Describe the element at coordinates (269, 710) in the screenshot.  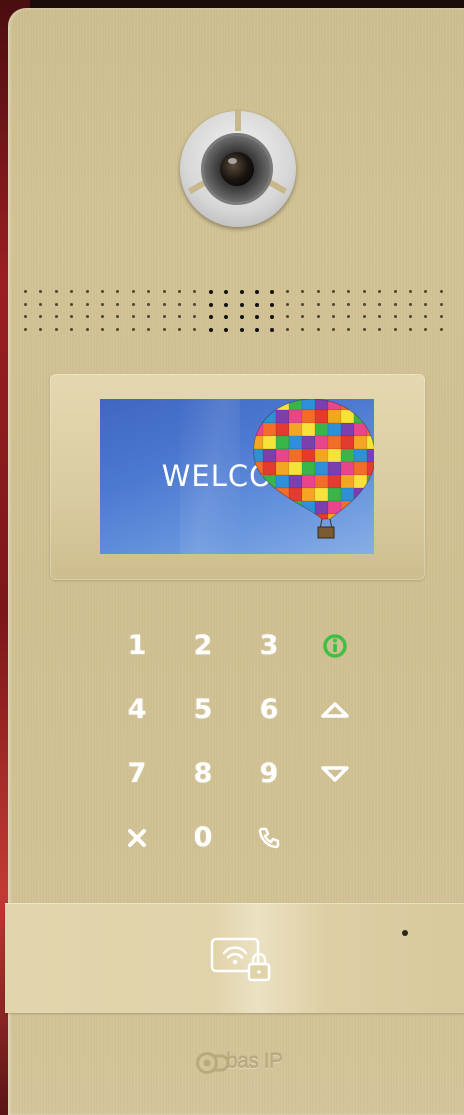
I see `key-6: 6` at that location.